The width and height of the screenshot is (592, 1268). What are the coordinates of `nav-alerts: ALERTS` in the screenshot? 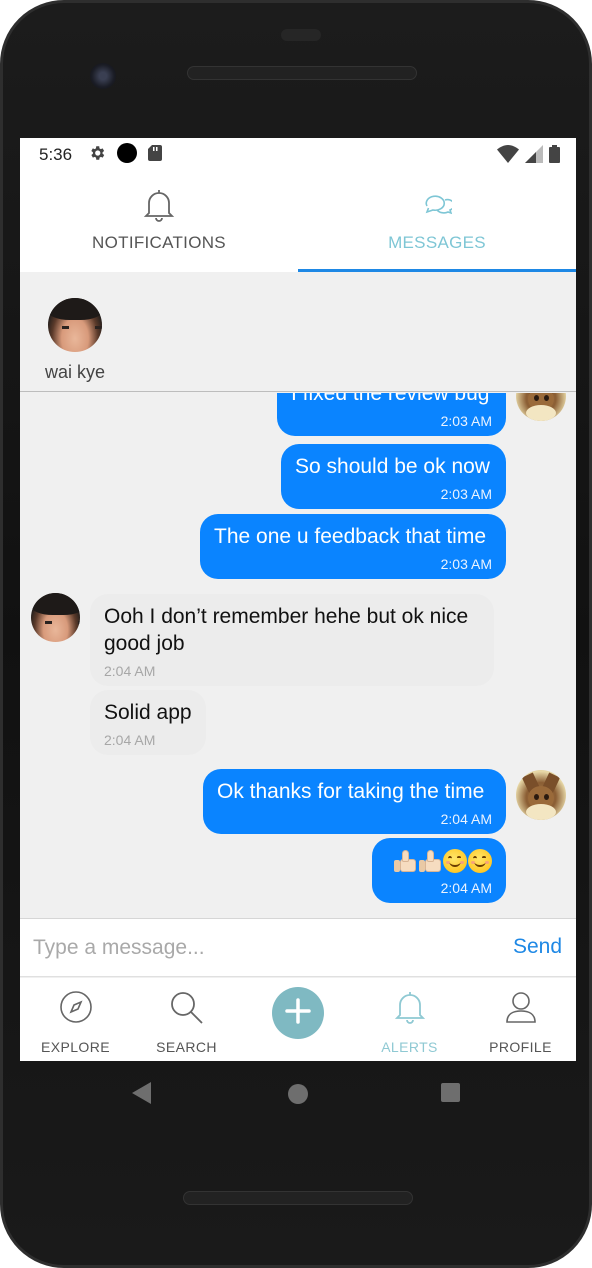 It's located at (409, 1019).